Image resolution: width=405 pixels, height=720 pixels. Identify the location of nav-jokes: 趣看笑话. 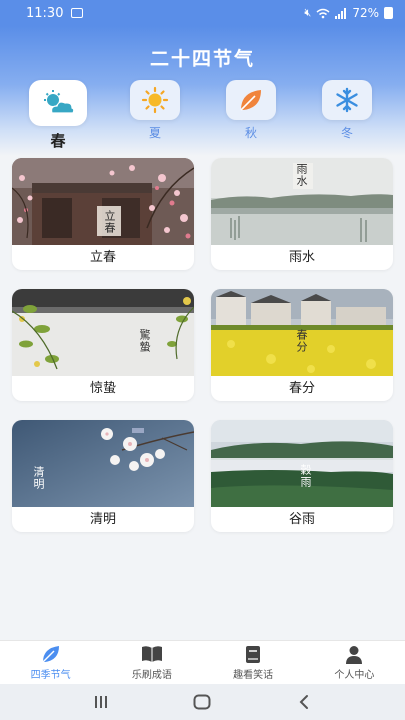
(253, 662).